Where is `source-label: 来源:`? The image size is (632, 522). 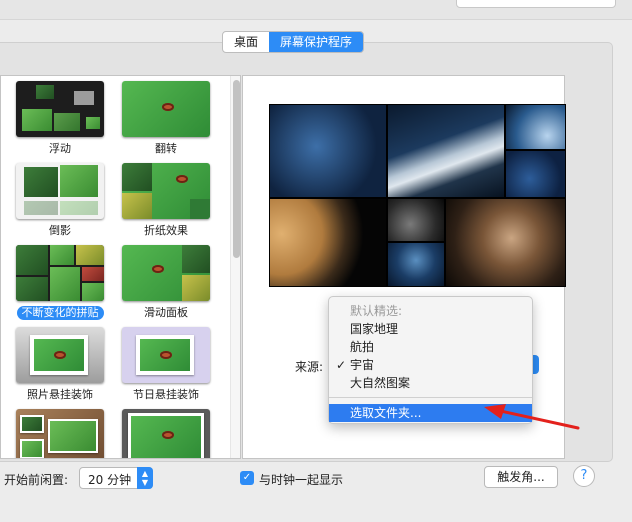
source-label: 来源: is located at coordinates (309, 367).